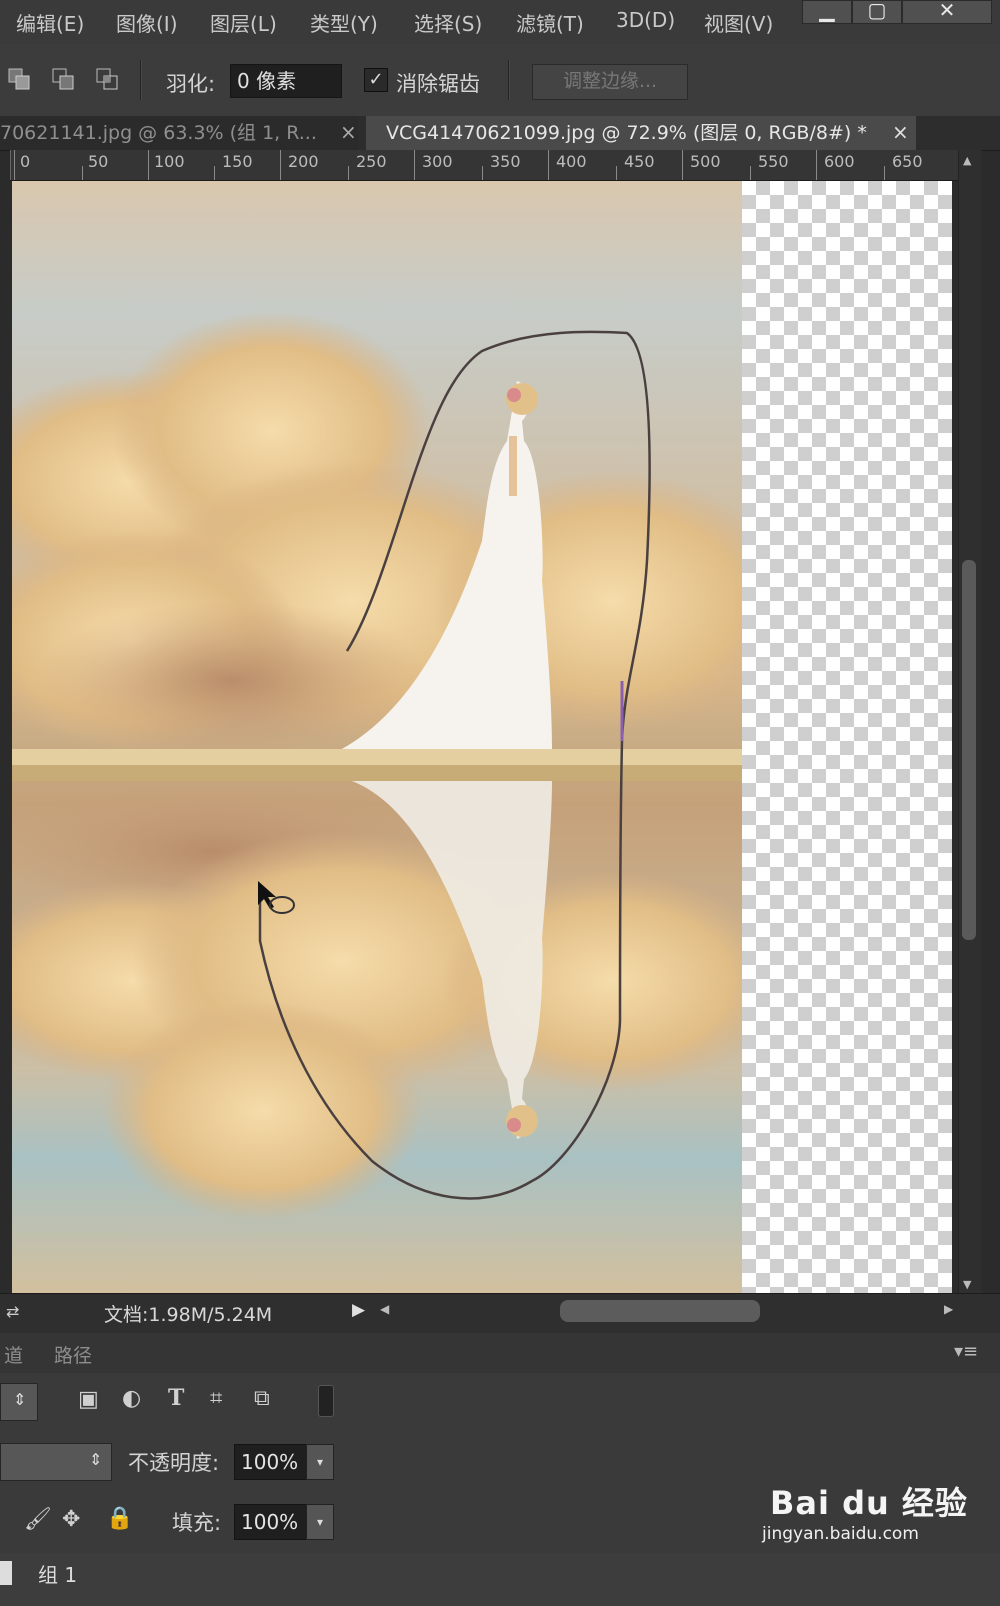 This screenshot has width=1000, height=1606. I want to click on minimize-icon: ▁, so click(827, 11).